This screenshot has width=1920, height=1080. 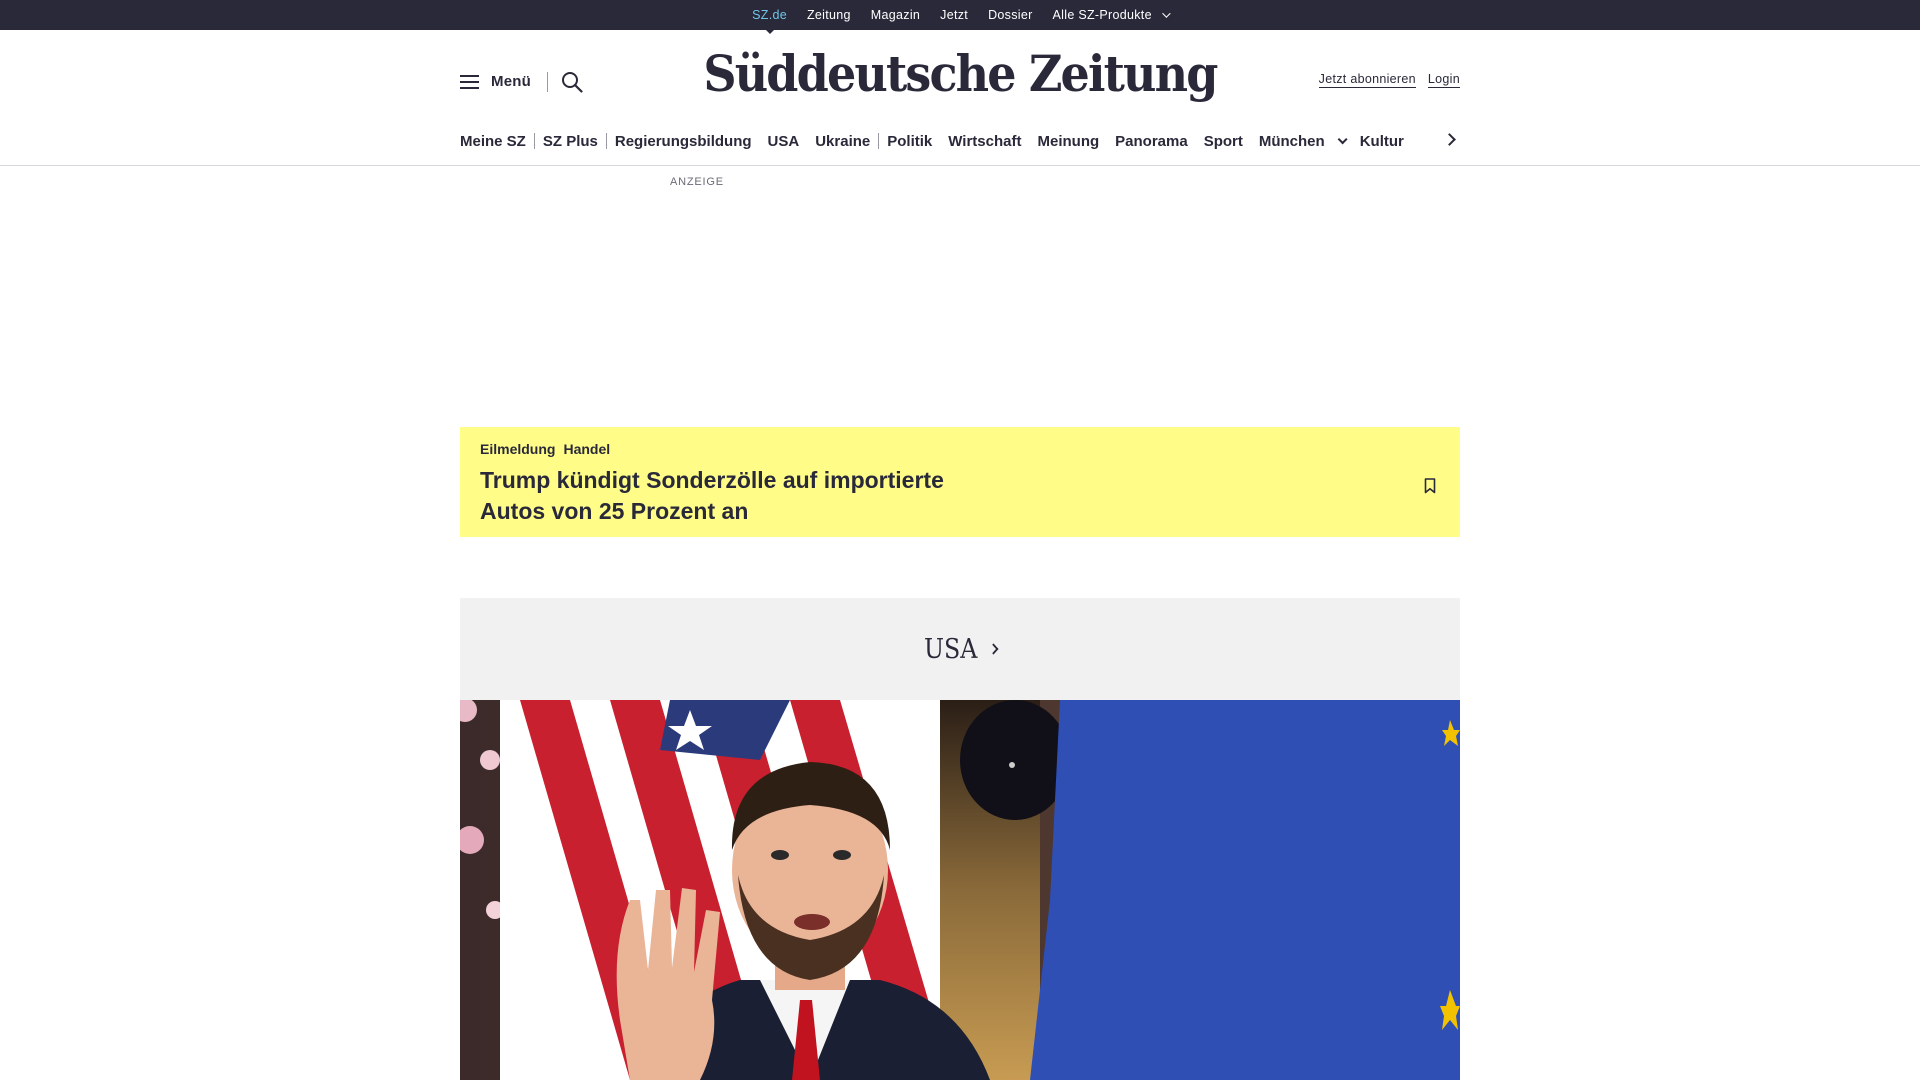 I want to click on nav-item-sz-plus: SZ Plus, so click(x=570, y=141).